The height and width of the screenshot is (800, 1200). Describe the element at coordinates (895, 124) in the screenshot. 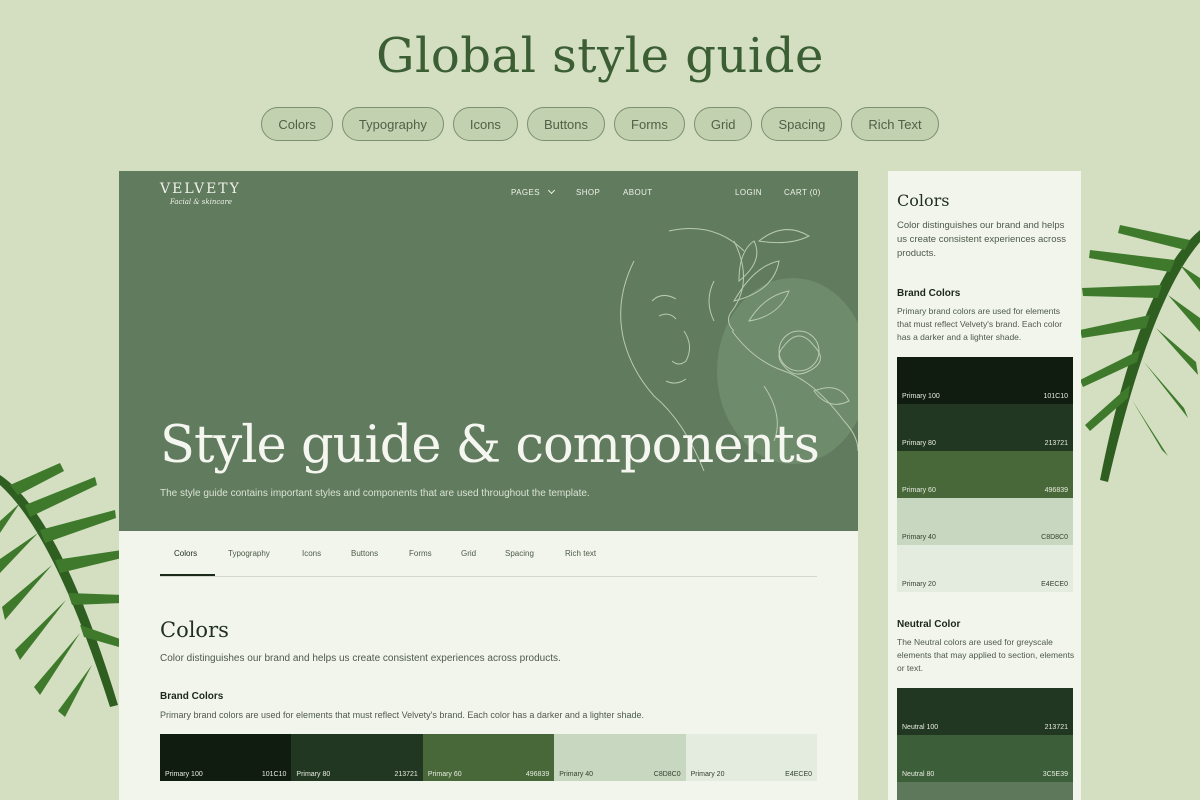

I see `pill-rich-text: Rich Text` at that location.